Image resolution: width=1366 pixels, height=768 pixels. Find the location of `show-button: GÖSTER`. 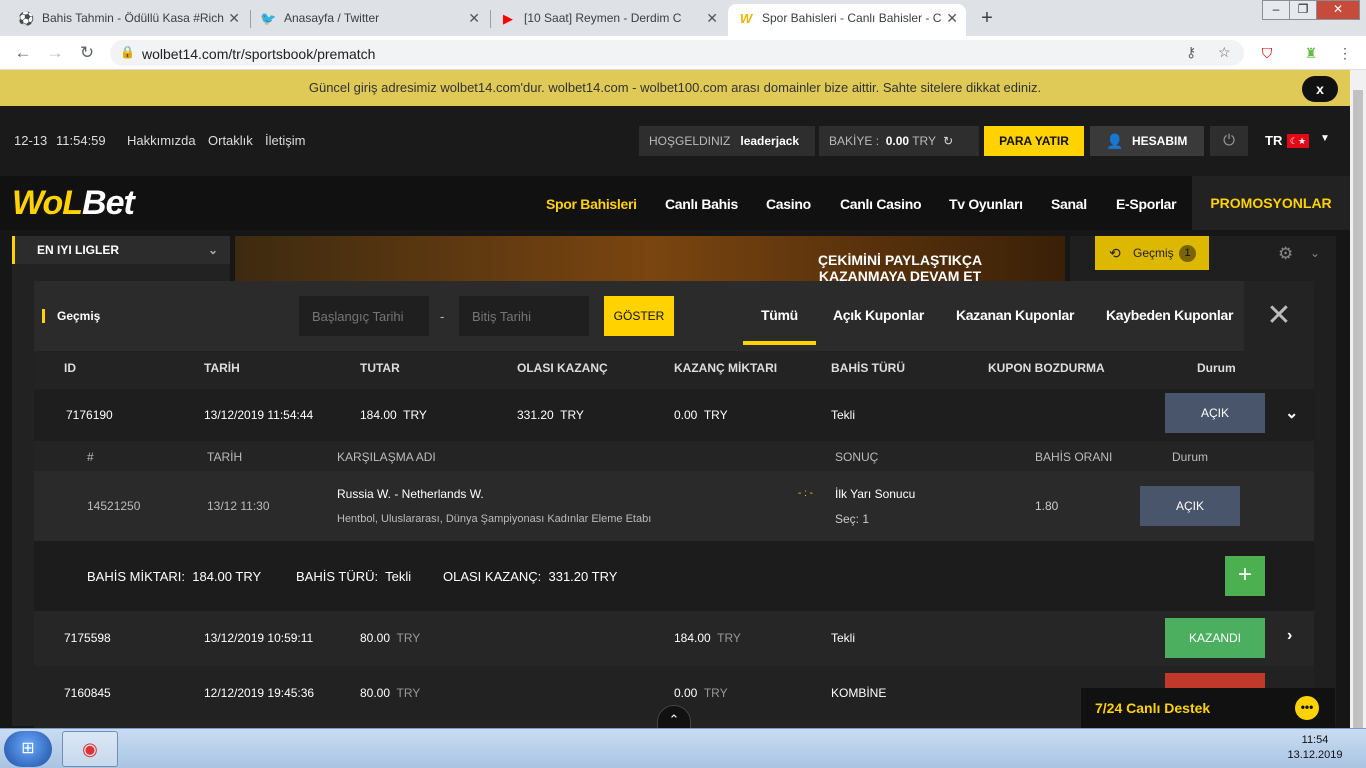

show-button: GÖSTER is located at coordinates (639, 316).